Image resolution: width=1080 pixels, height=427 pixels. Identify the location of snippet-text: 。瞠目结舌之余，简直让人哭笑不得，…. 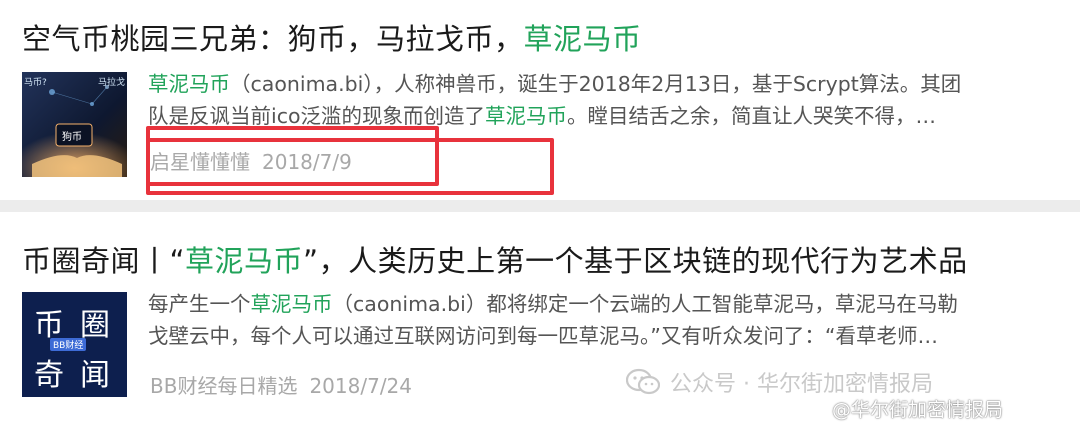
(752, 116).